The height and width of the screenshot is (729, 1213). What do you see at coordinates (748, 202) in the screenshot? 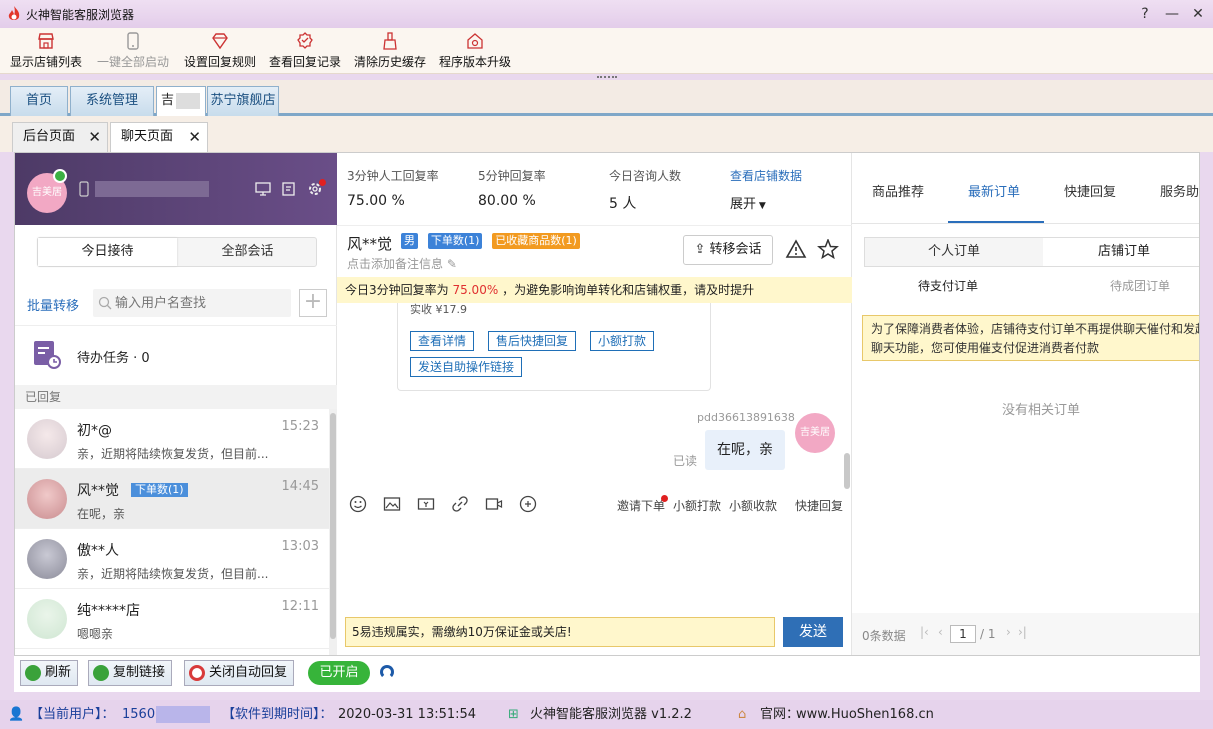
I see `expand-dropdown: 展开 ▼` at bounding box center [748, 202].